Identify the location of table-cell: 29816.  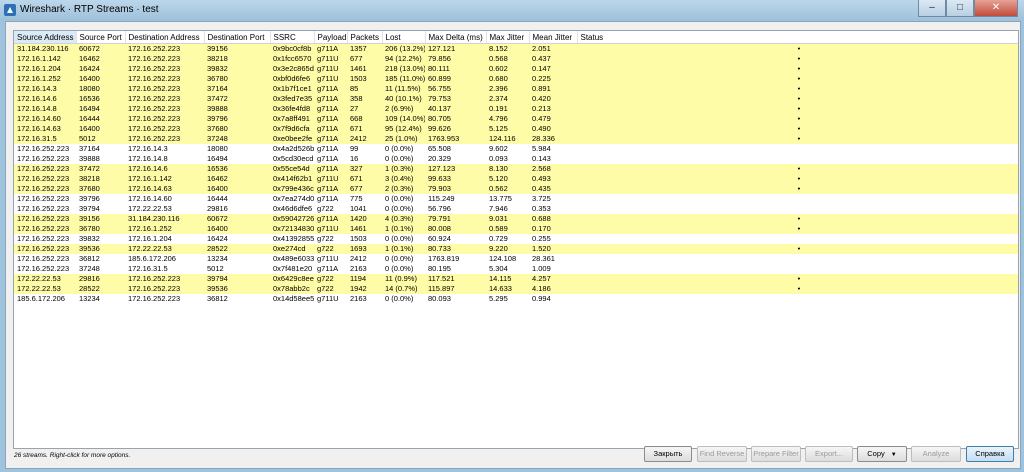
(217, 208).